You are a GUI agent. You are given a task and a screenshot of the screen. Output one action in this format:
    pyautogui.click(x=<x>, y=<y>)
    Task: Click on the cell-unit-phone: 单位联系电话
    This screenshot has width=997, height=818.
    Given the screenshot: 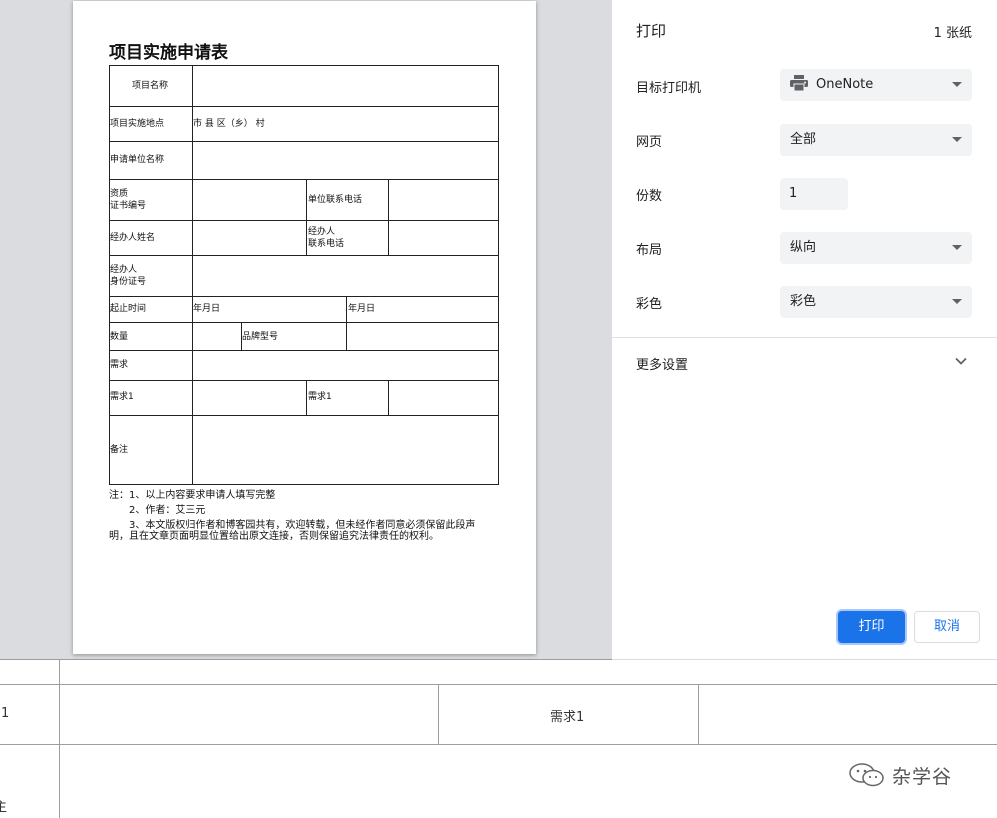 What is the action you would take?
    pyautogui.click(x=335, y=200)
    